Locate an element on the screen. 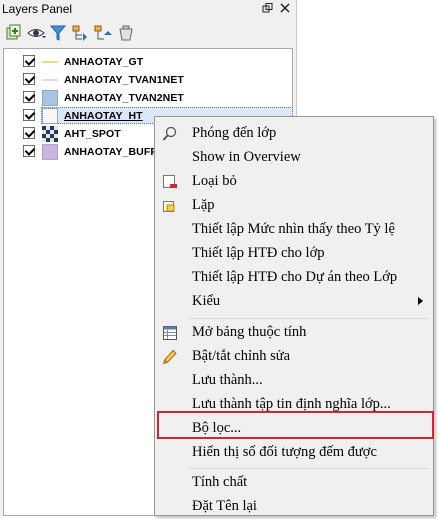 The image size is (438, 519). pencil-icon is located at coordinates (170, 357).